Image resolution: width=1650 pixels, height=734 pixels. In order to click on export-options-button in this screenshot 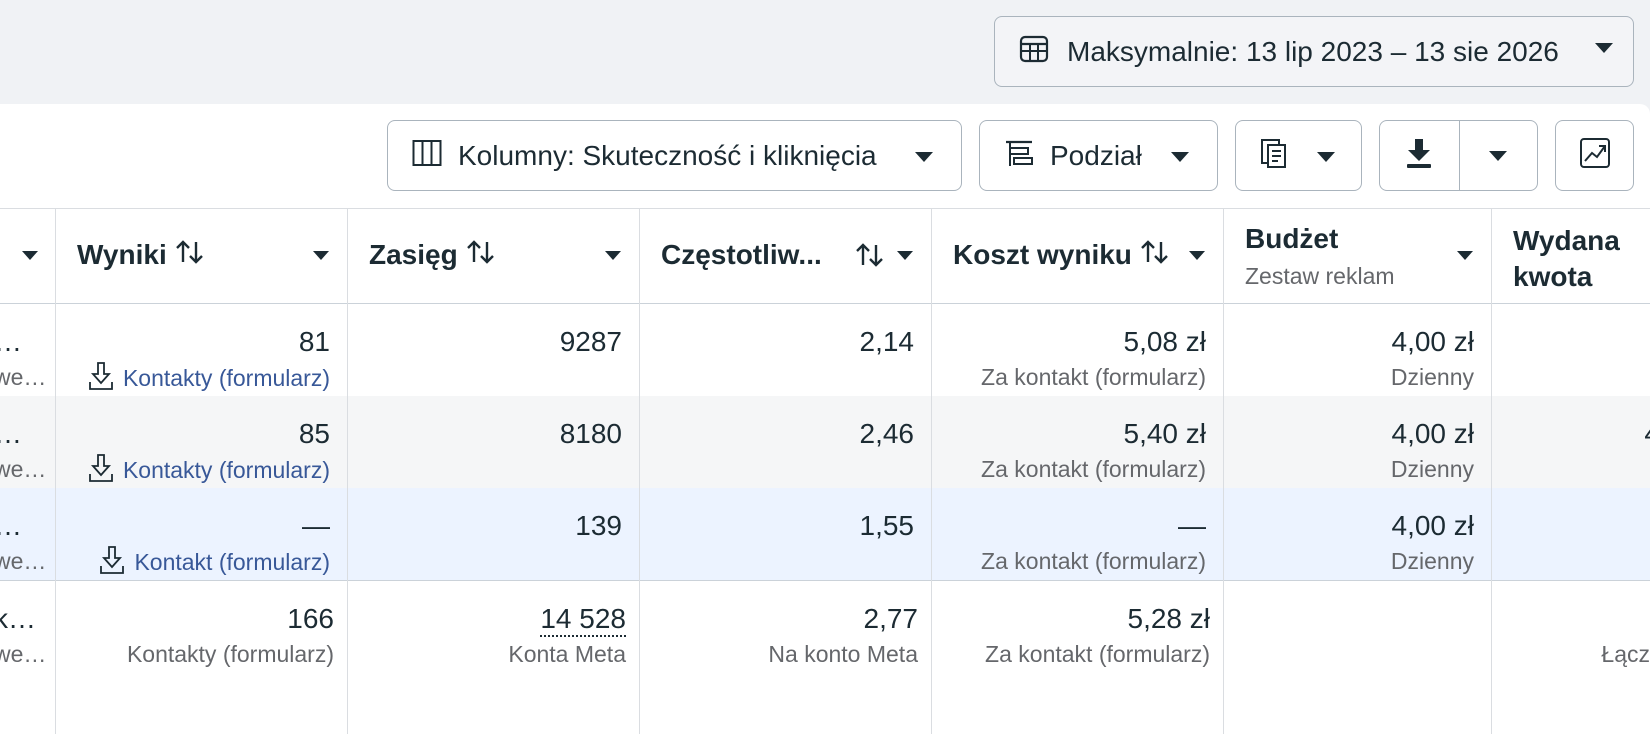, I will do `click(1498, 155)`.